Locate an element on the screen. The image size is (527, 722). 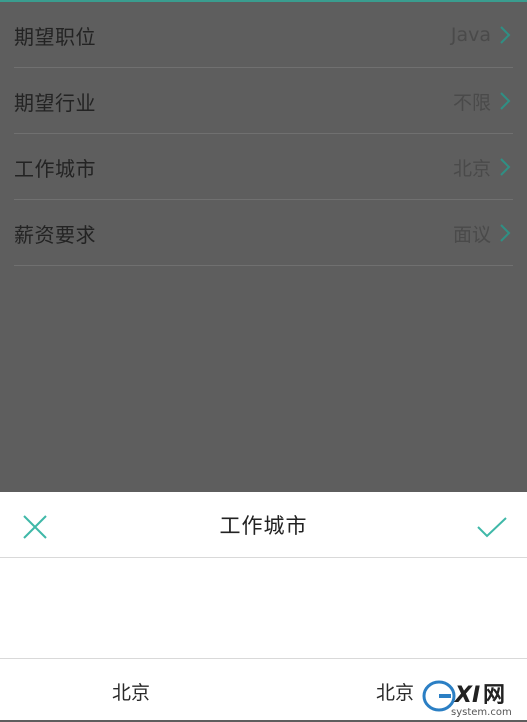
svg-text: XI is located at coordinates (466, 695).